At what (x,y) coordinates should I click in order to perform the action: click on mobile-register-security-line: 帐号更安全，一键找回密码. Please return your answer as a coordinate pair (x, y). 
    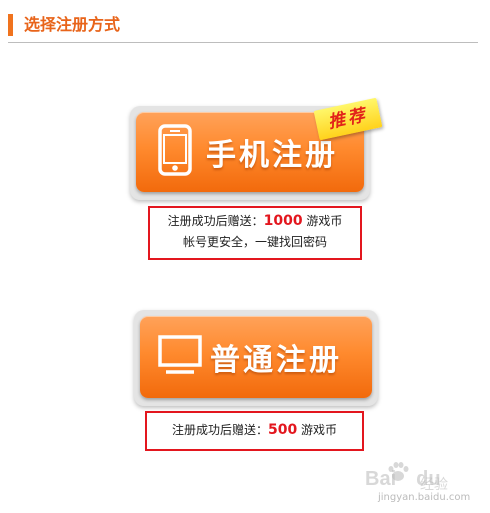
    Looking at the image, I should click on (254, 242).